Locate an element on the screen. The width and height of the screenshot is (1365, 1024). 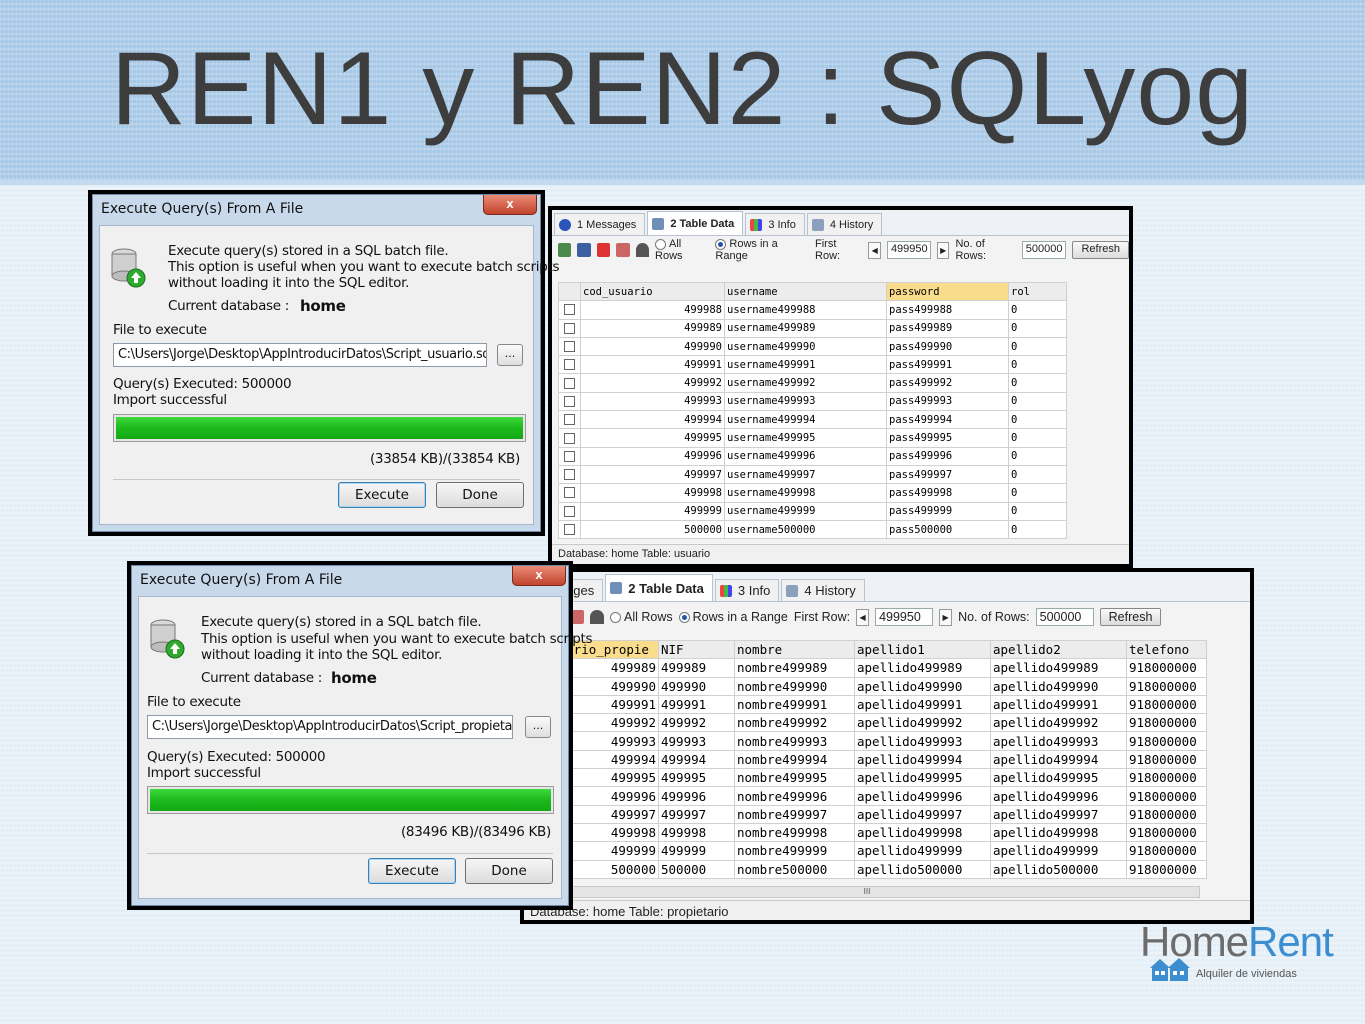
table-cell: 499993 is located at coordinates (696, 741).